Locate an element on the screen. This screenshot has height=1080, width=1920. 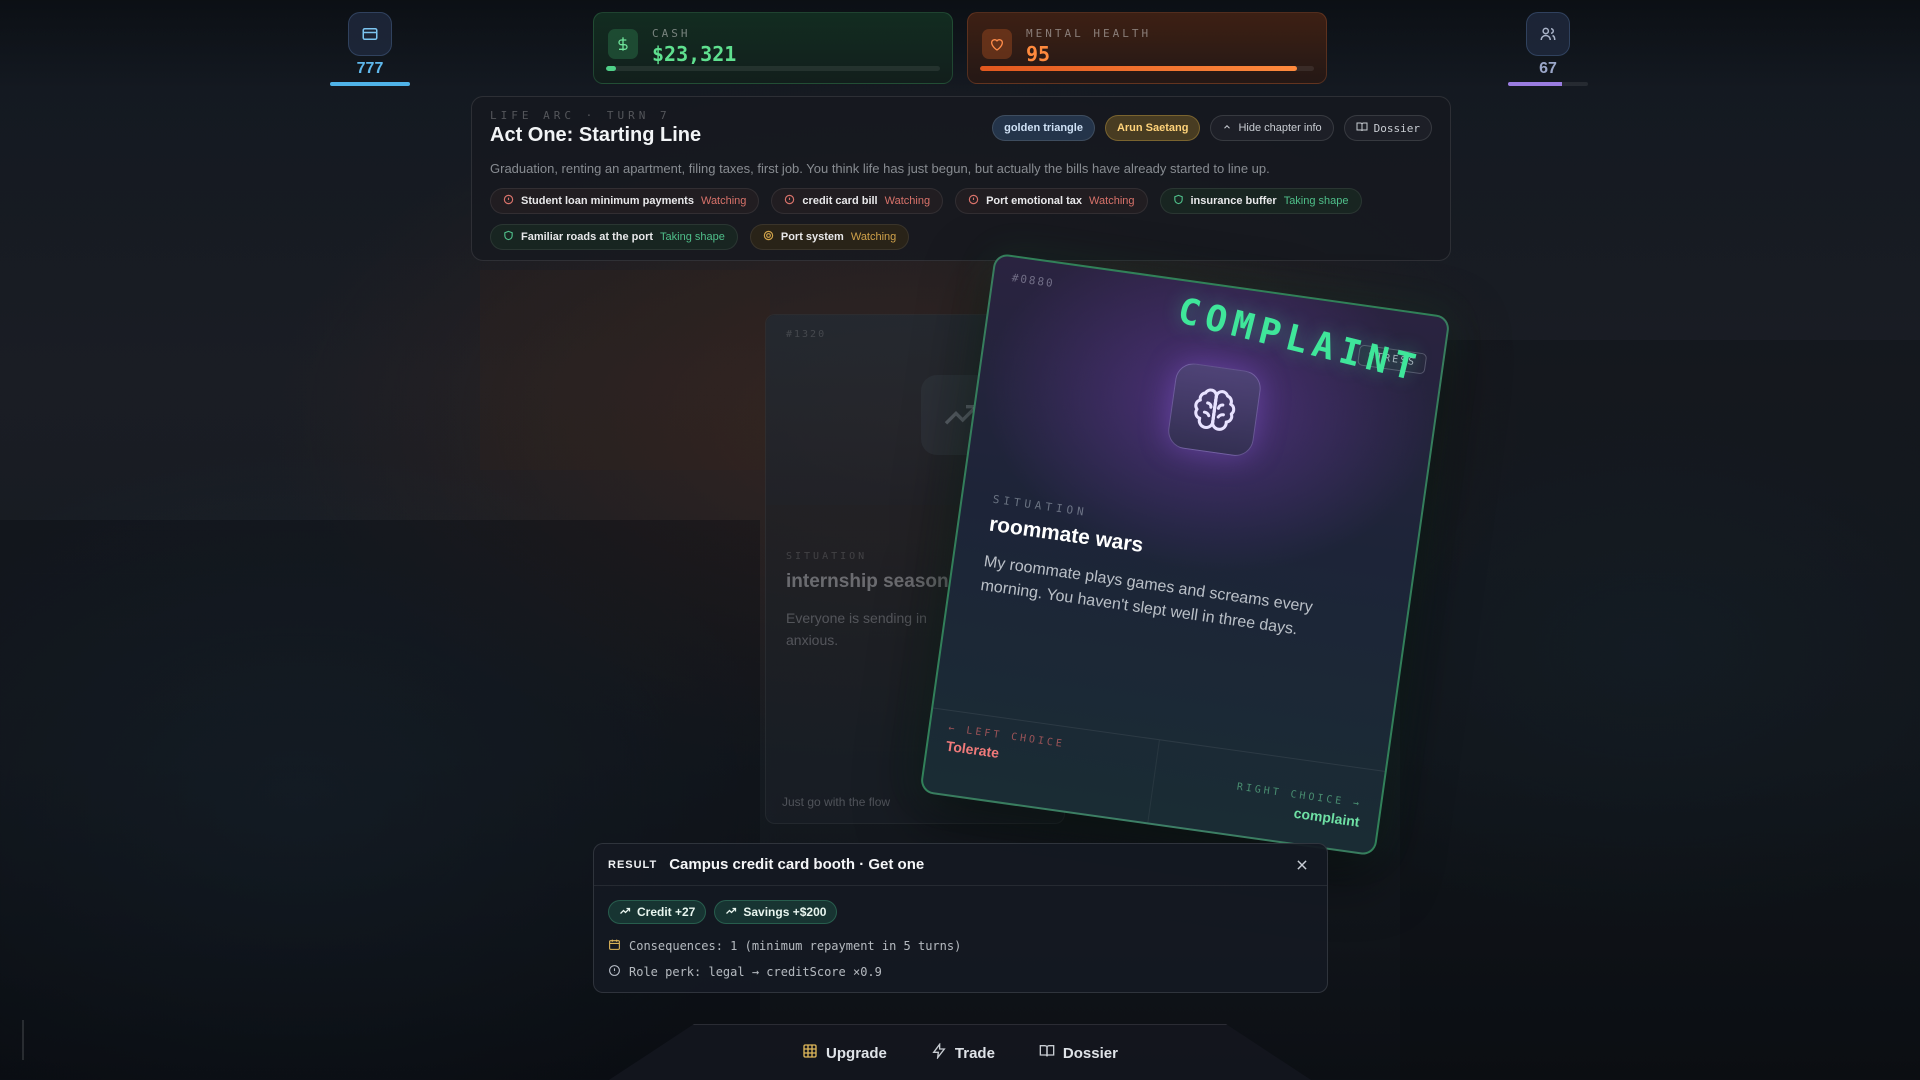
tag-label: credit card bill is located at coordinates (840, 201).